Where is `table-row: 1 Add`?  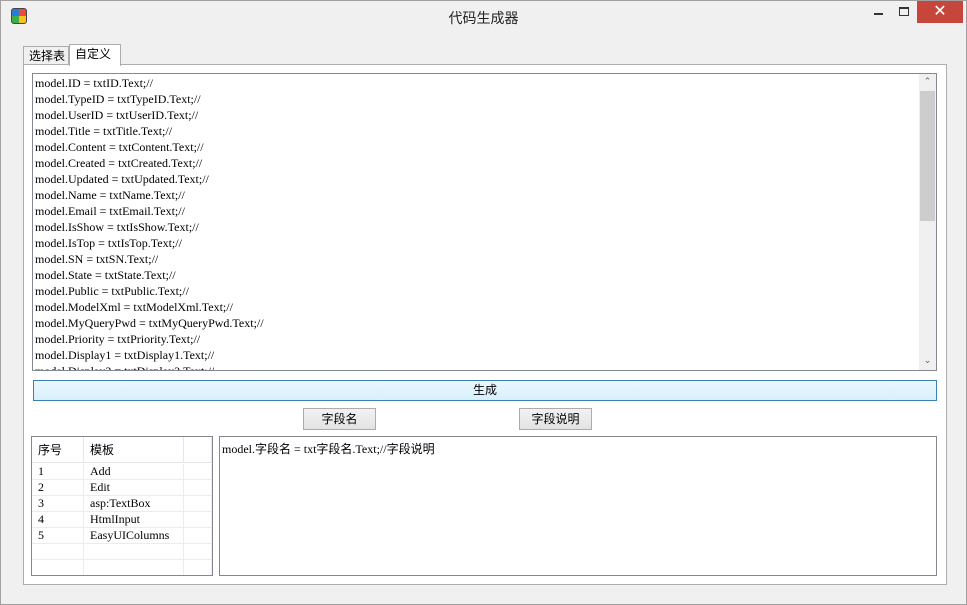
table-row: 1 Add is located at coordinates (122, 472).